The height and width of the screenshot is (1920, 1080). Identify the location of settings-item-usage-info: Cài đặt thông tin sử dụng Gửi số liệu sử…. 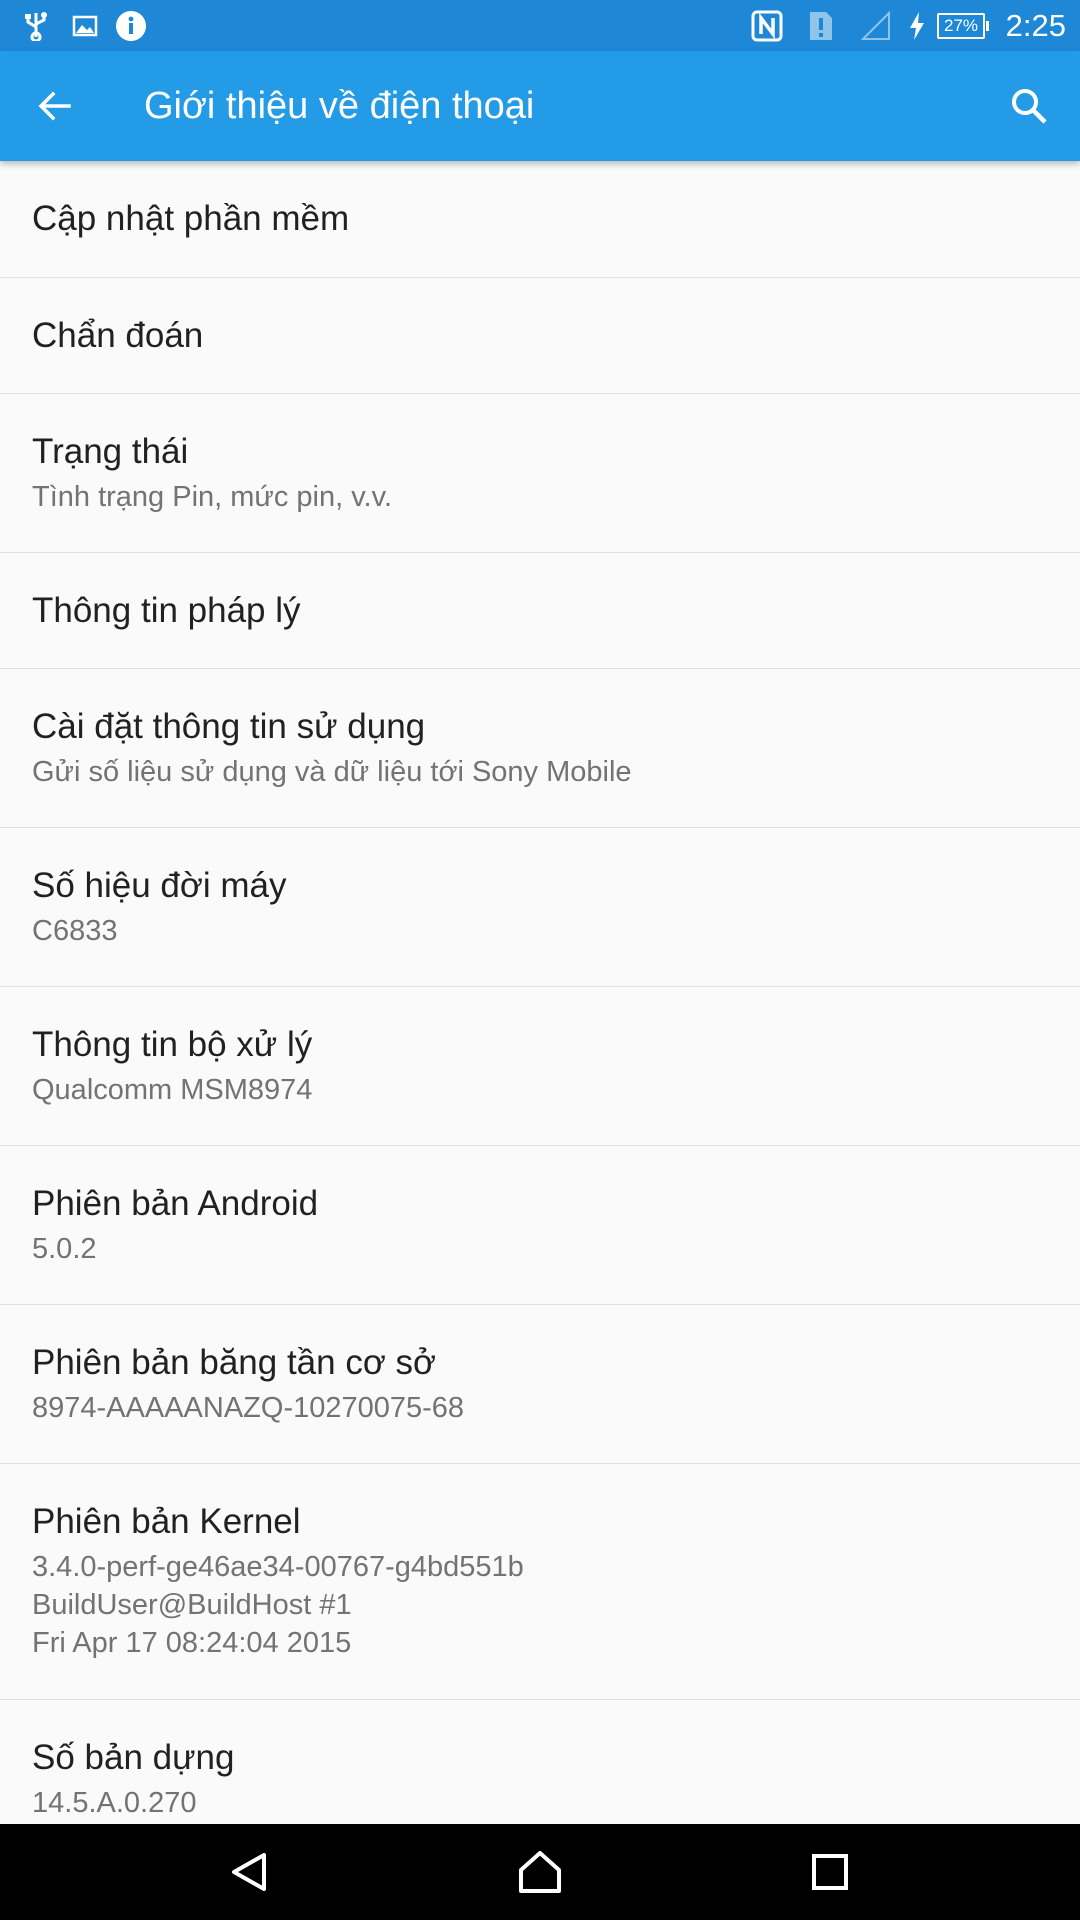
(540, 748).